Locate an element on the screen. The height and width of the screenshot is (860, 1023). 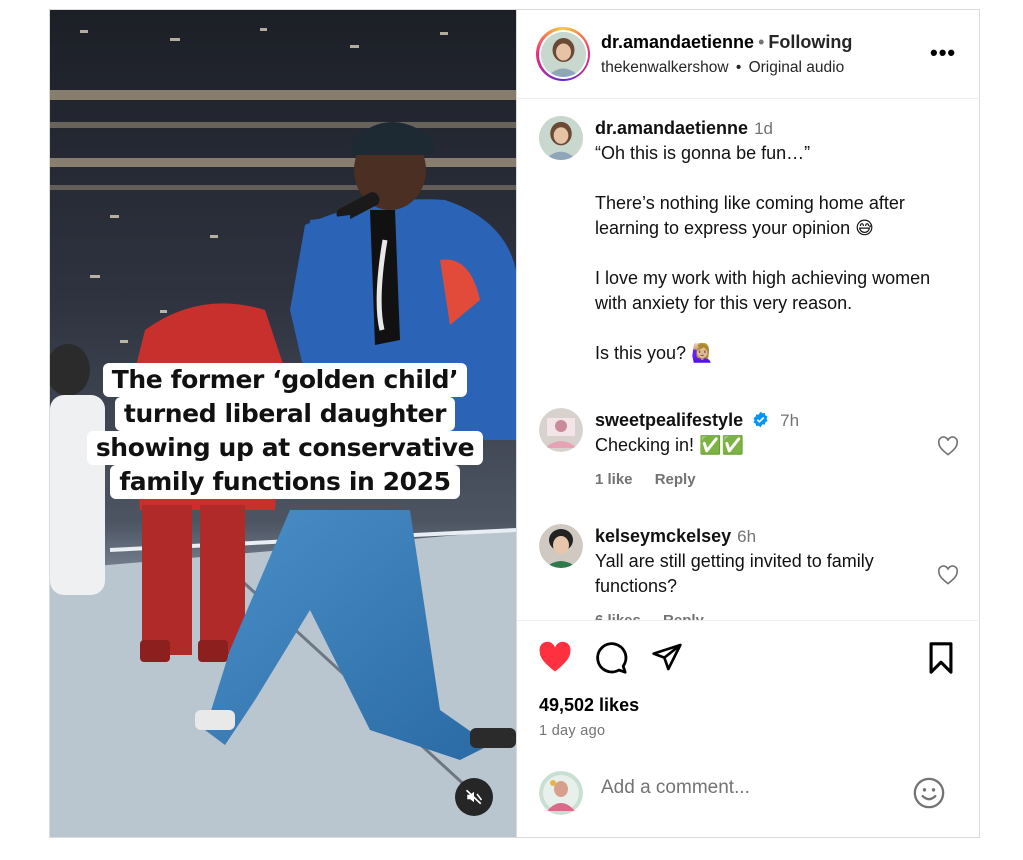
comment-likes: 6 likes is located at coordinates (618, 616).